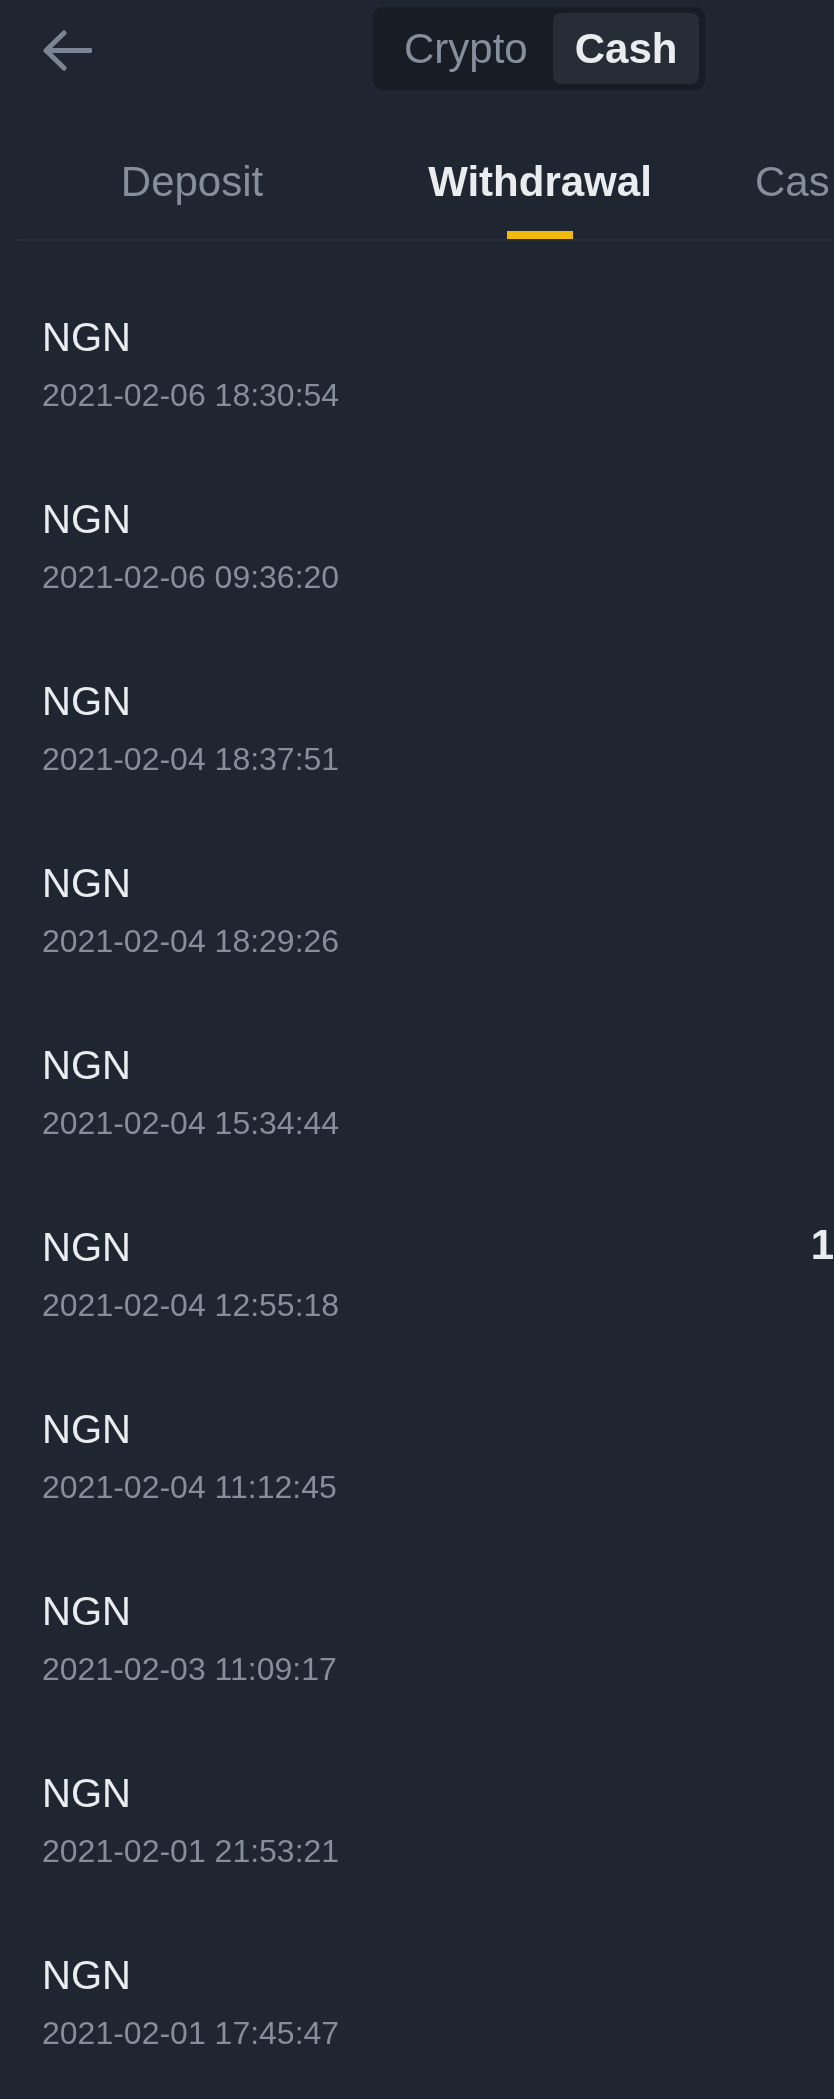 The height and width of the screenshot is (2099, 834). I want to click on tab: Withdrawal, so click(540, 168).